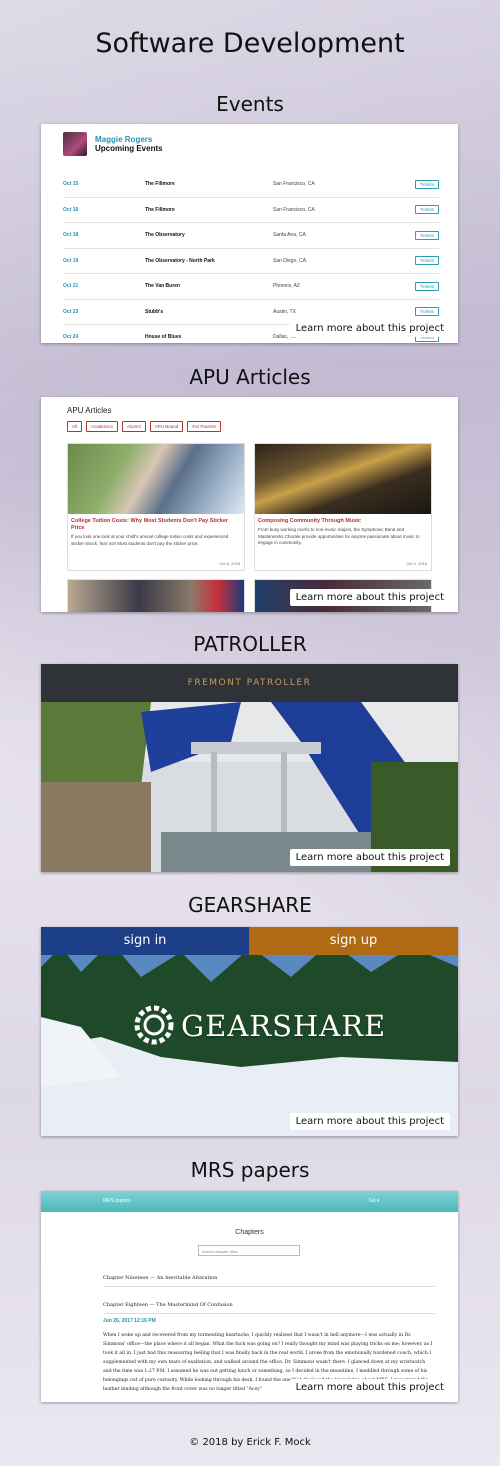 This screenshot has height=1466, width=500. What do you see at coordinates (134, 426) in the screenshot?
I see `filter-alumni: Alumni` at bounding box center [134, 426].